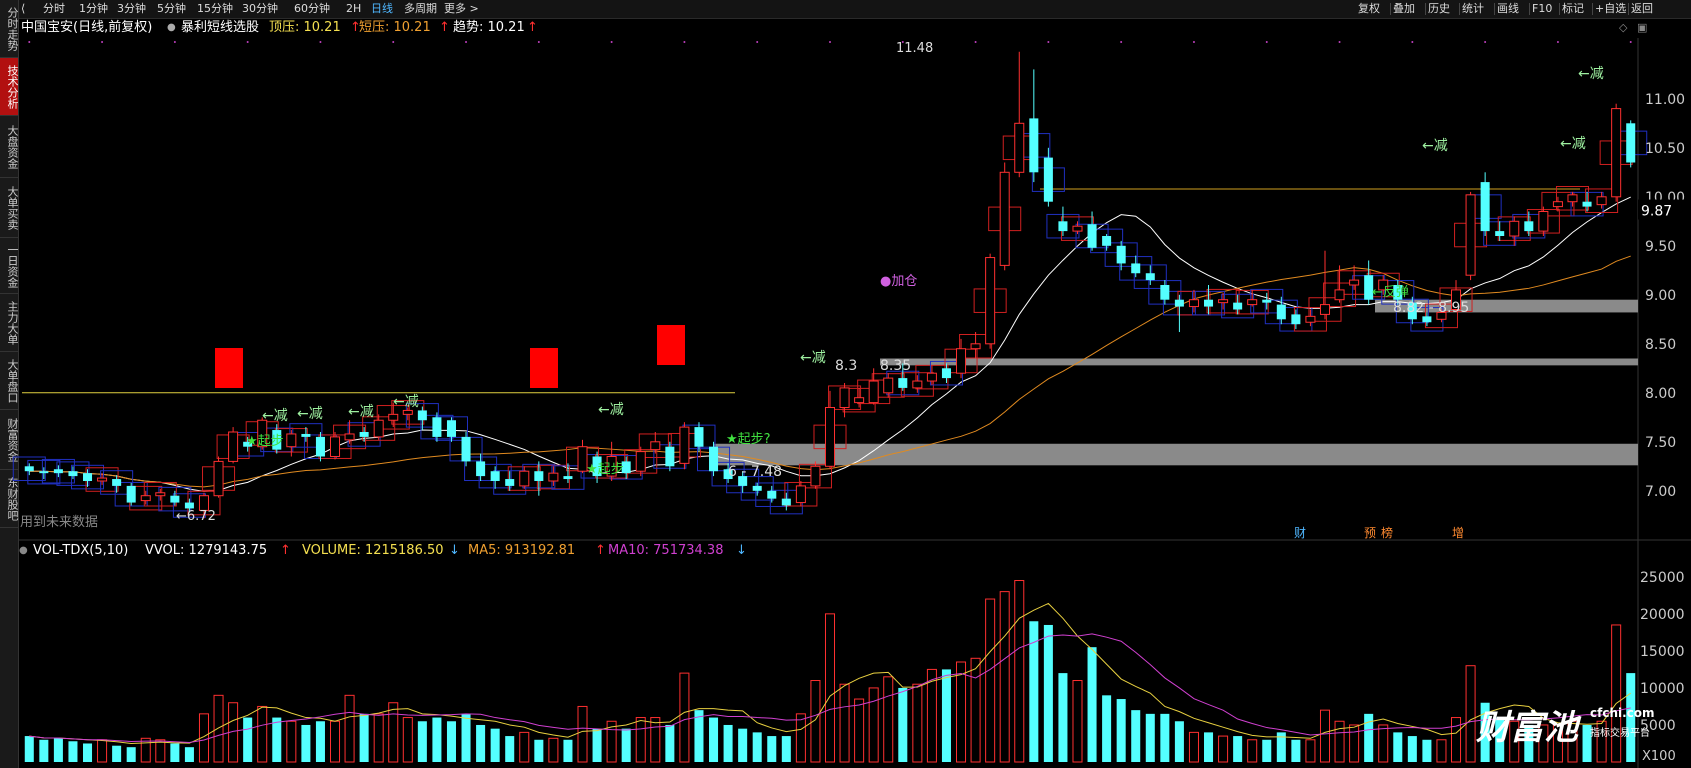 This screenshot has height=768, width=1691. What do you see at coordinates (382, 9) in the screenshot?
I see `period-9: 日线` at bounding box center [382, 9].